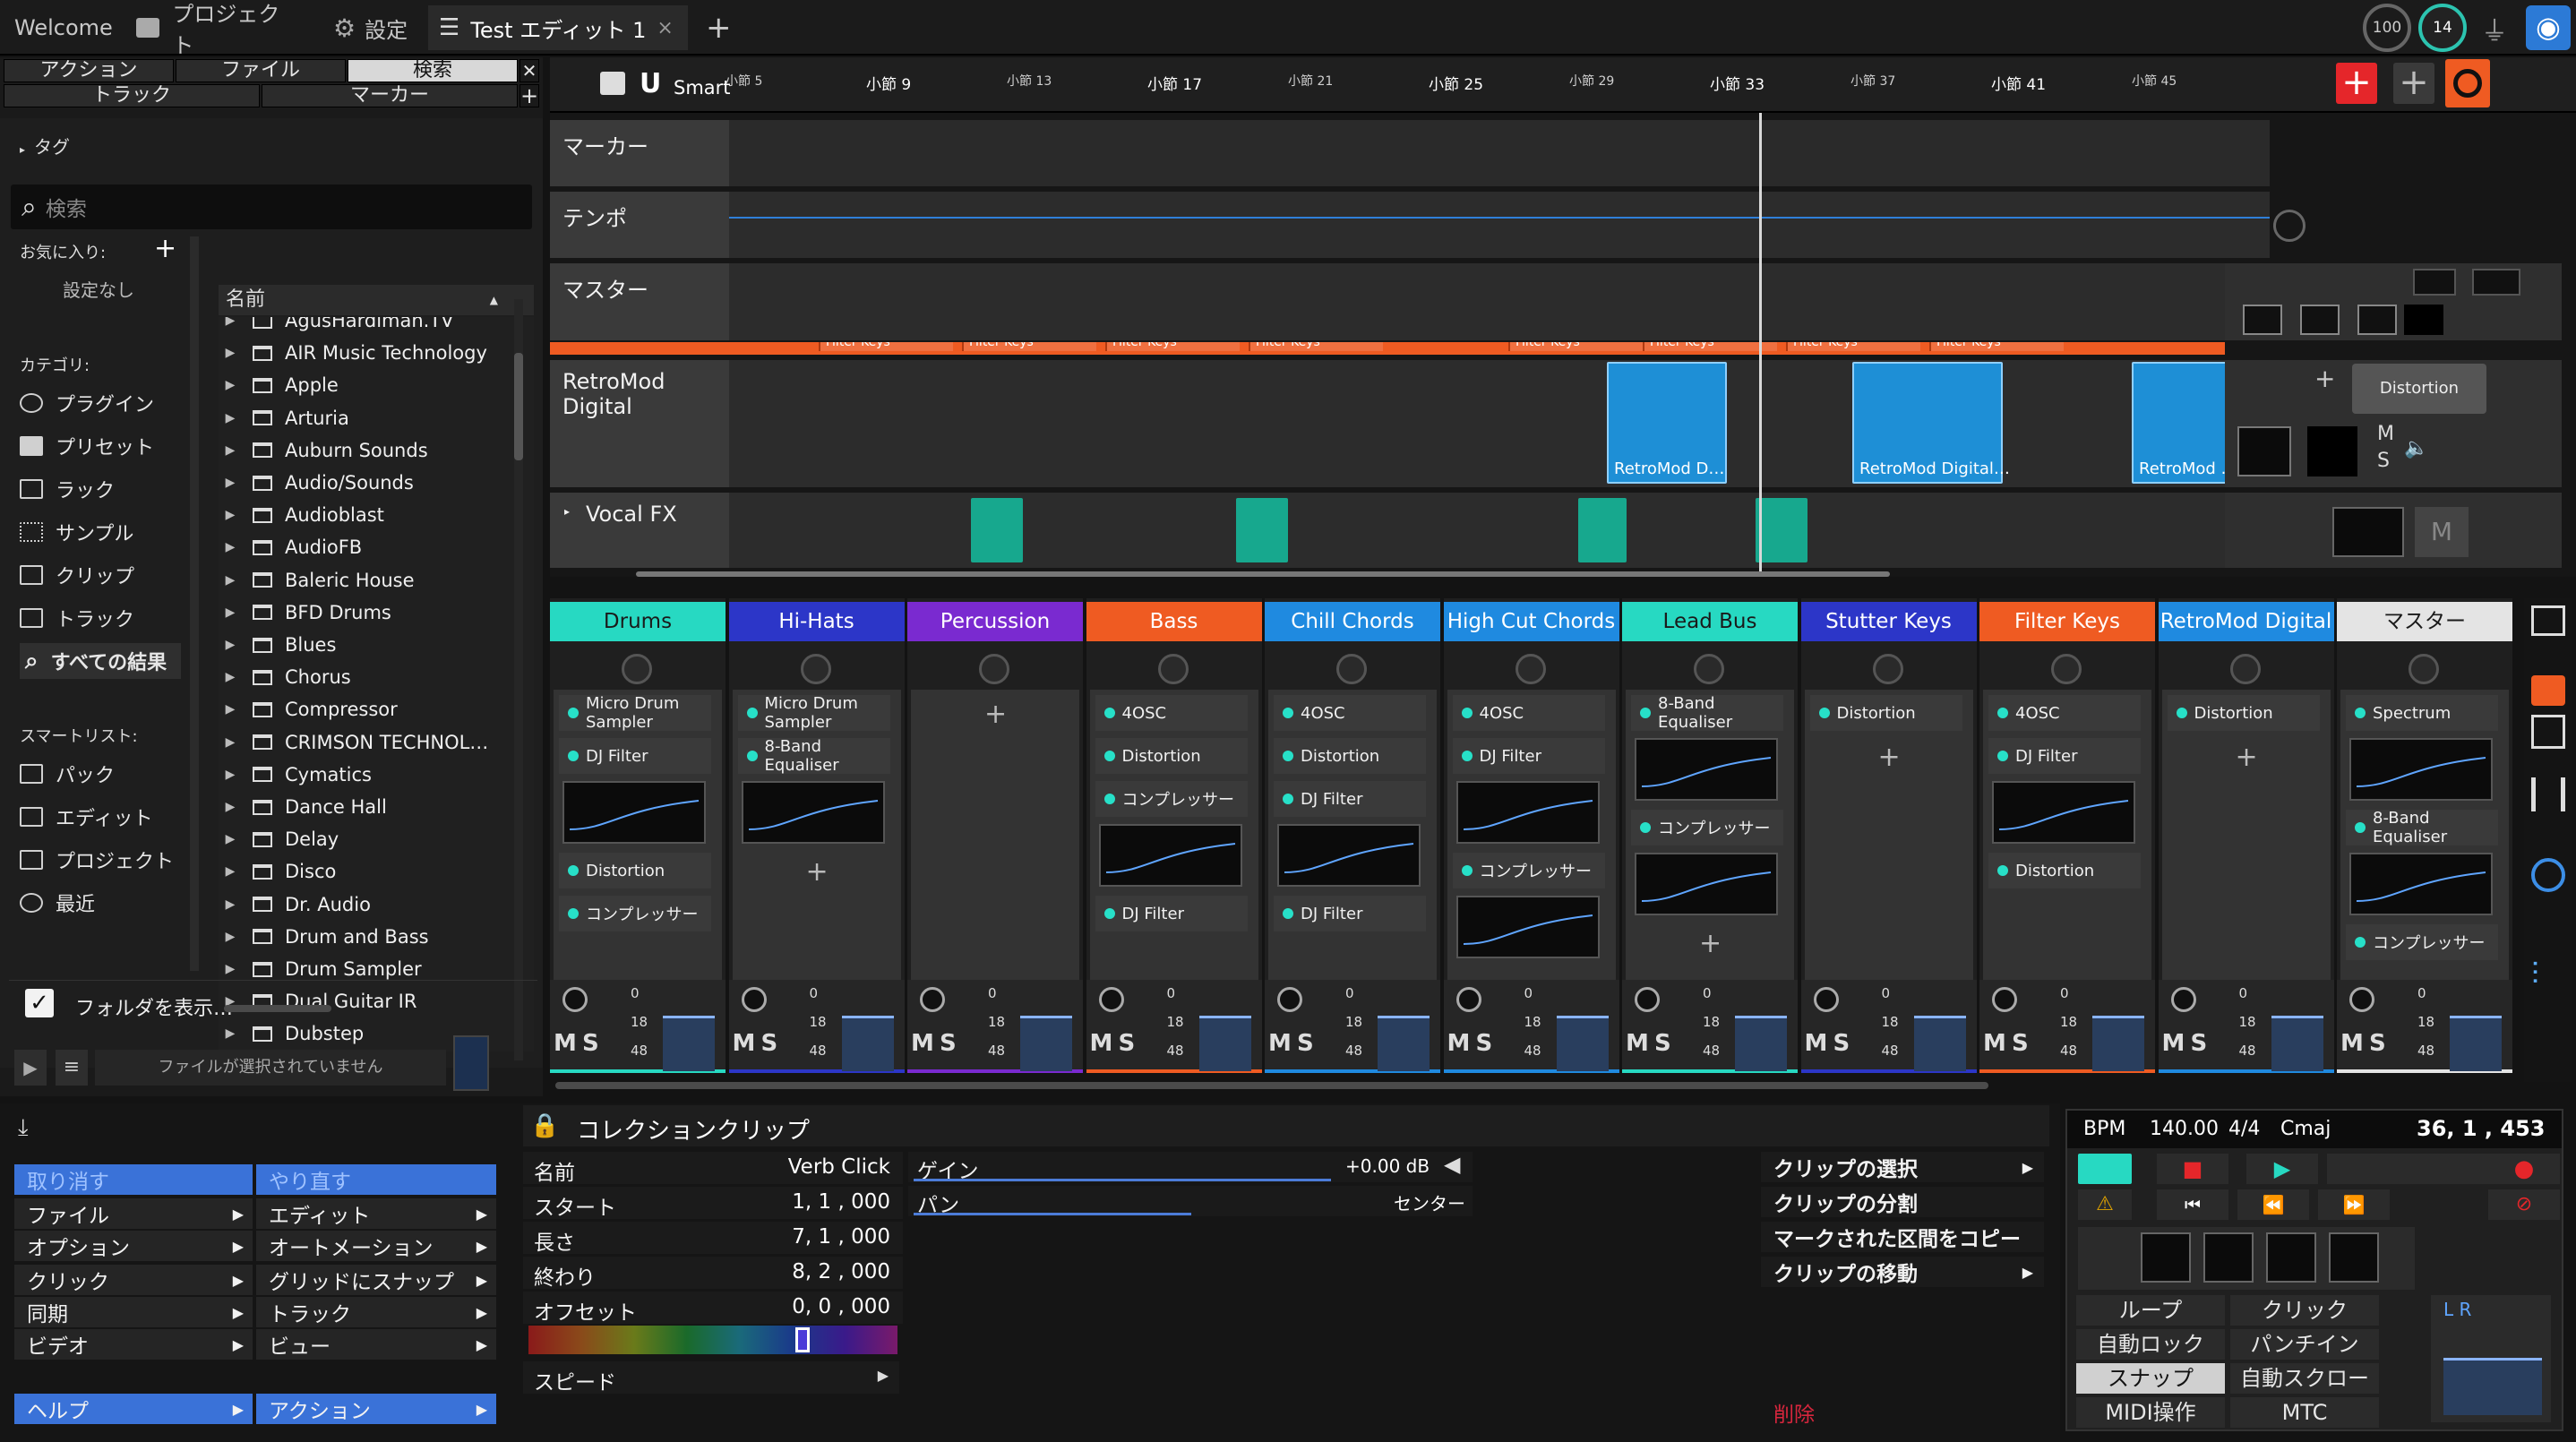  I want to click on speaker-icon: ◀, so click(1452, 1164).